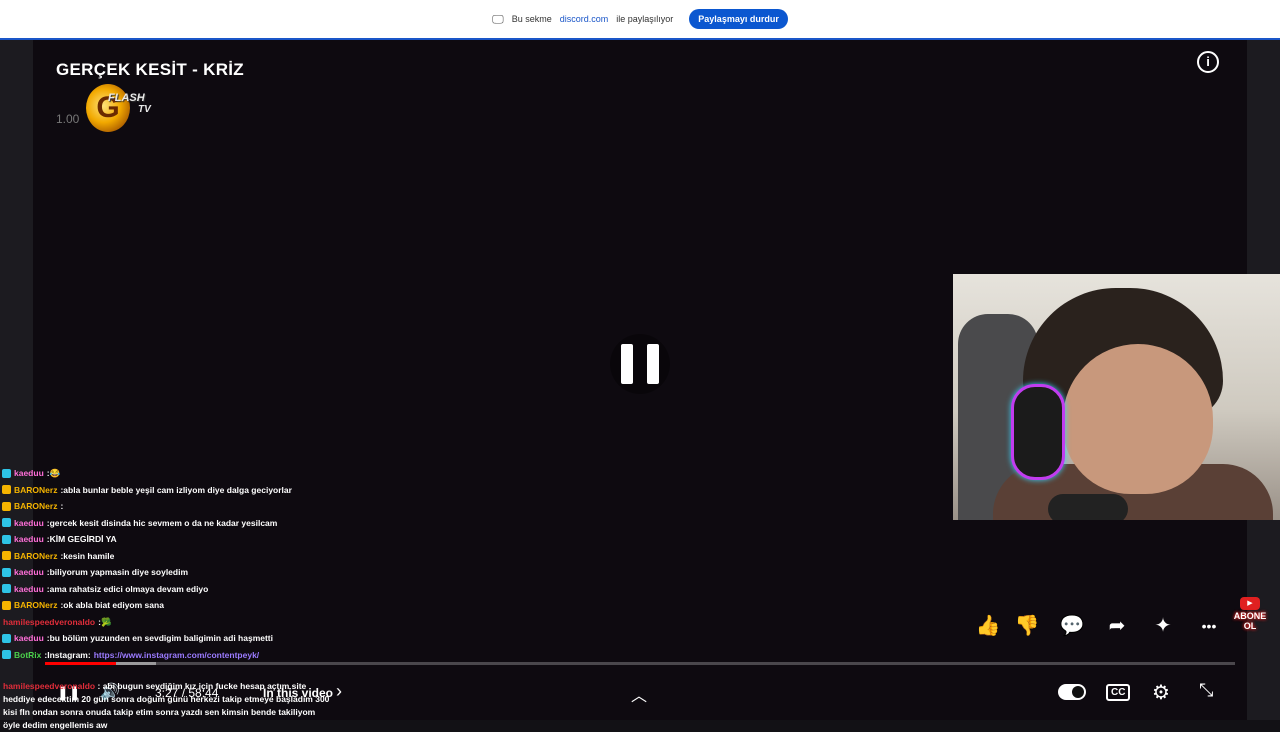  What do you see at coordinates (1078, 692) in the screenshot?
I see `autoplay-toggle-knob` at bounding box center [1078, 692].